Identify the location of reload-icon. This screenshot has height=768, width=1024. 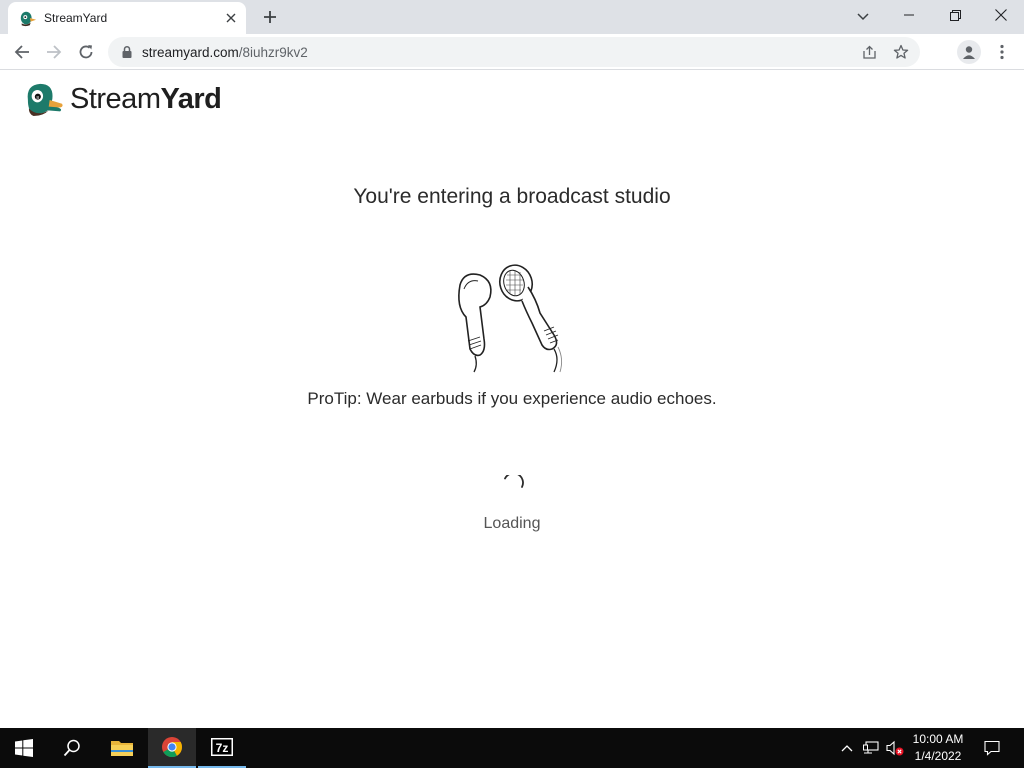
(86, 52).